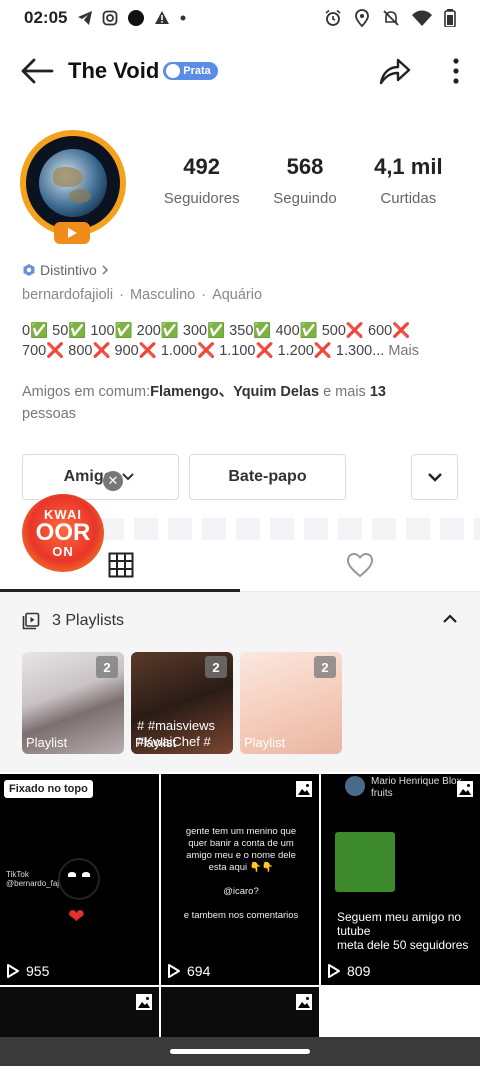 This screenshot has width=480, height=1066. Describe the element at coordinates (360, 565) in the screenshot. I see `heart-icon` at that location.